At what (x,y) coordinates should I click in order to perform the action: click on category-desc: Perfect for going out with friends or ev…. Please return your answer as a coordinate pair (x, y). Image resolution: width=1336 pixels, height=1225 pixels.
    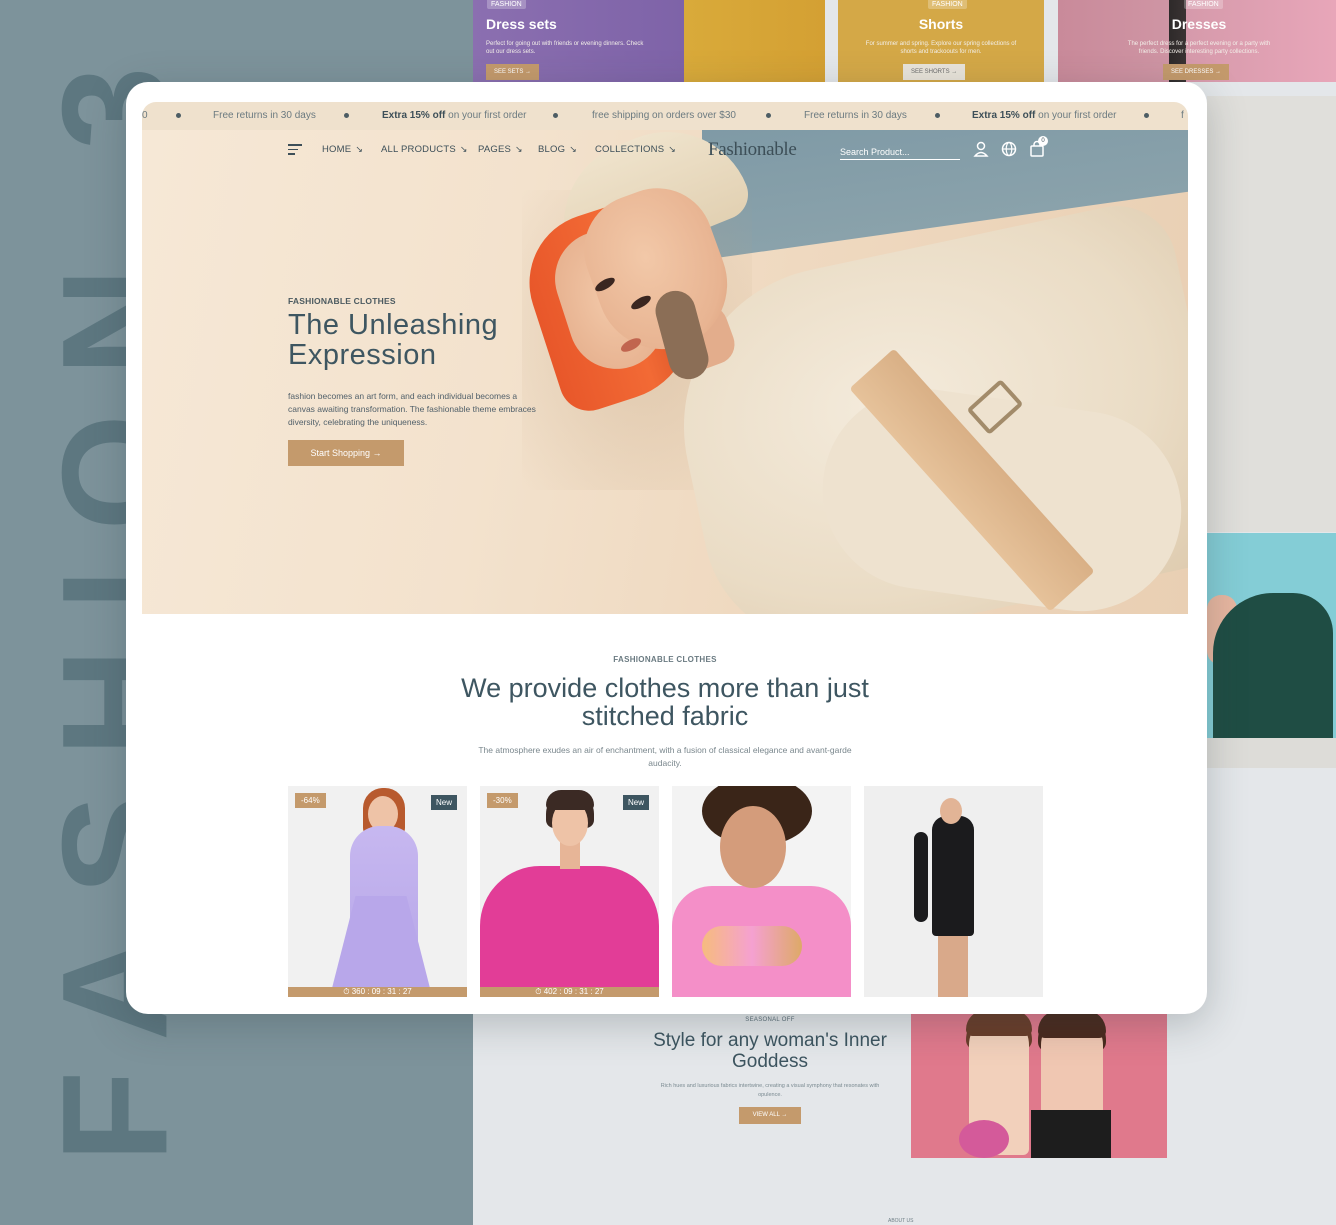
    Looking at the image, I should click on (565, 48).